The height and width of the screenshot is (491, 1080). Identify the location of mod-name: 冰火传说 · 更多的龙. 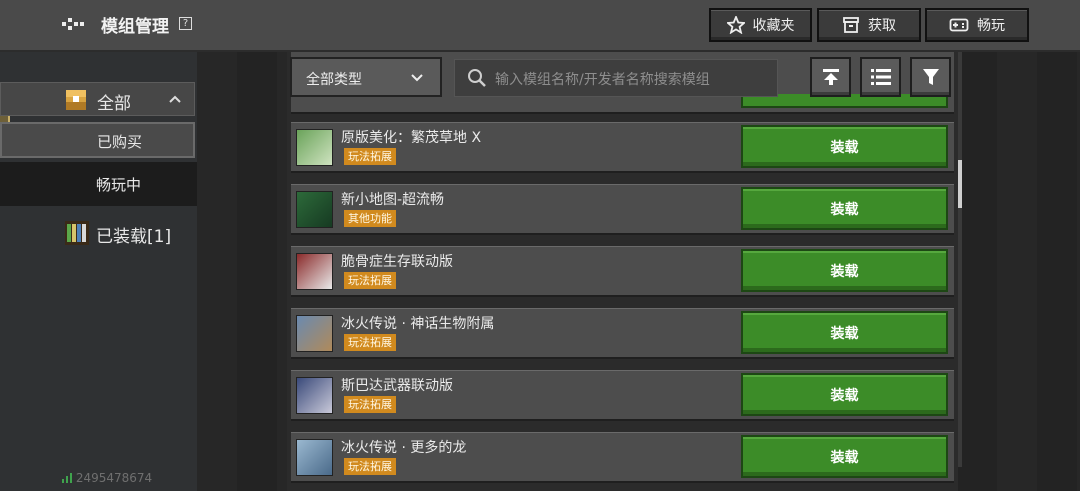
(404, 448).